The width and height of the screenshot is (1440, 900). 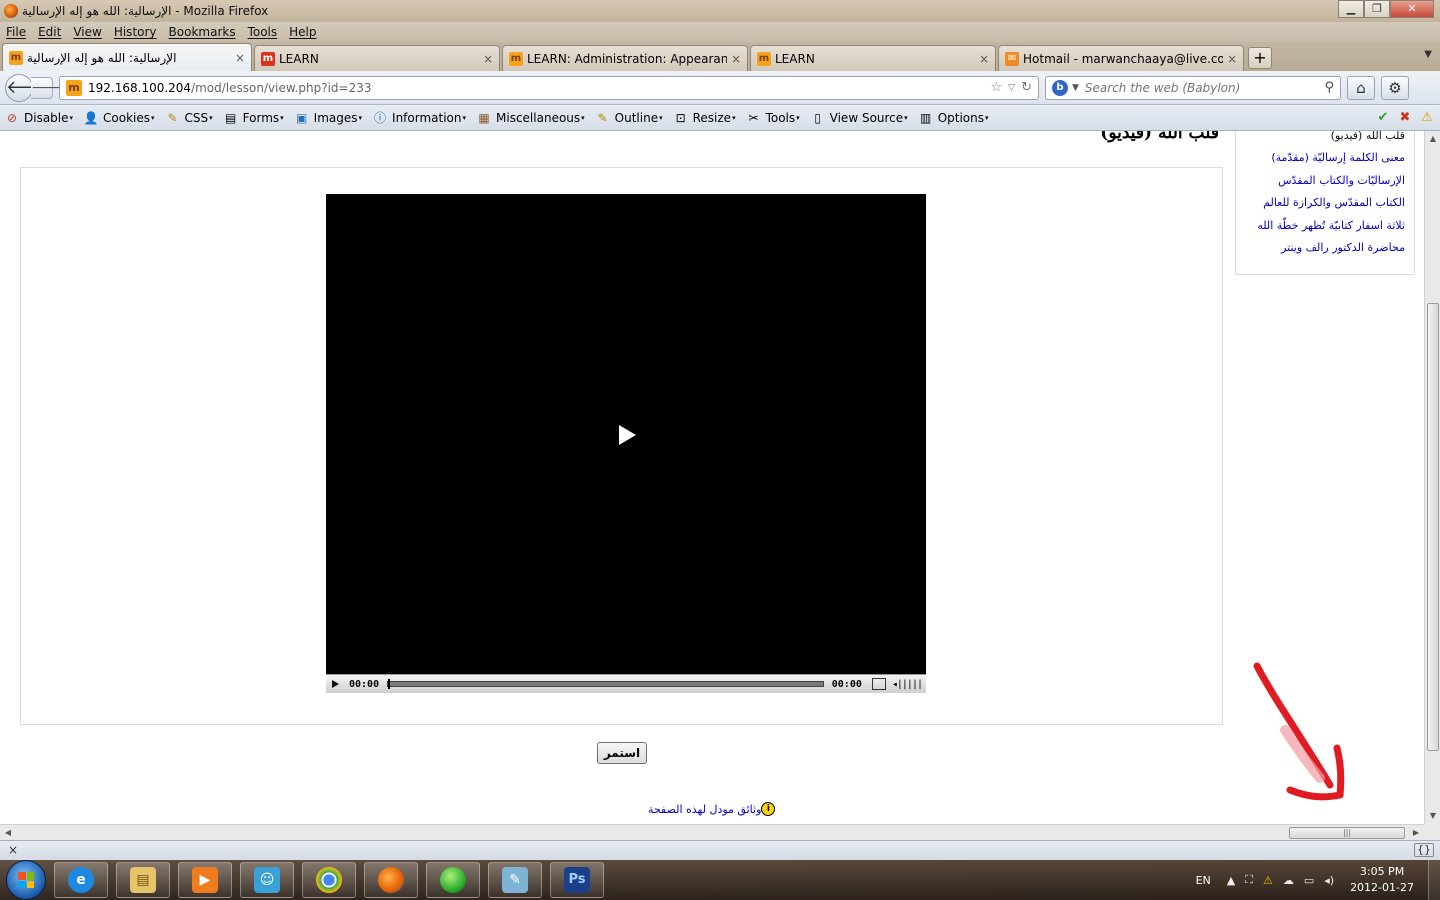 What do you see at coordinates (302, 32) in the screenshot?
I see `menu-help: Help` at bounding box center [302, 32].